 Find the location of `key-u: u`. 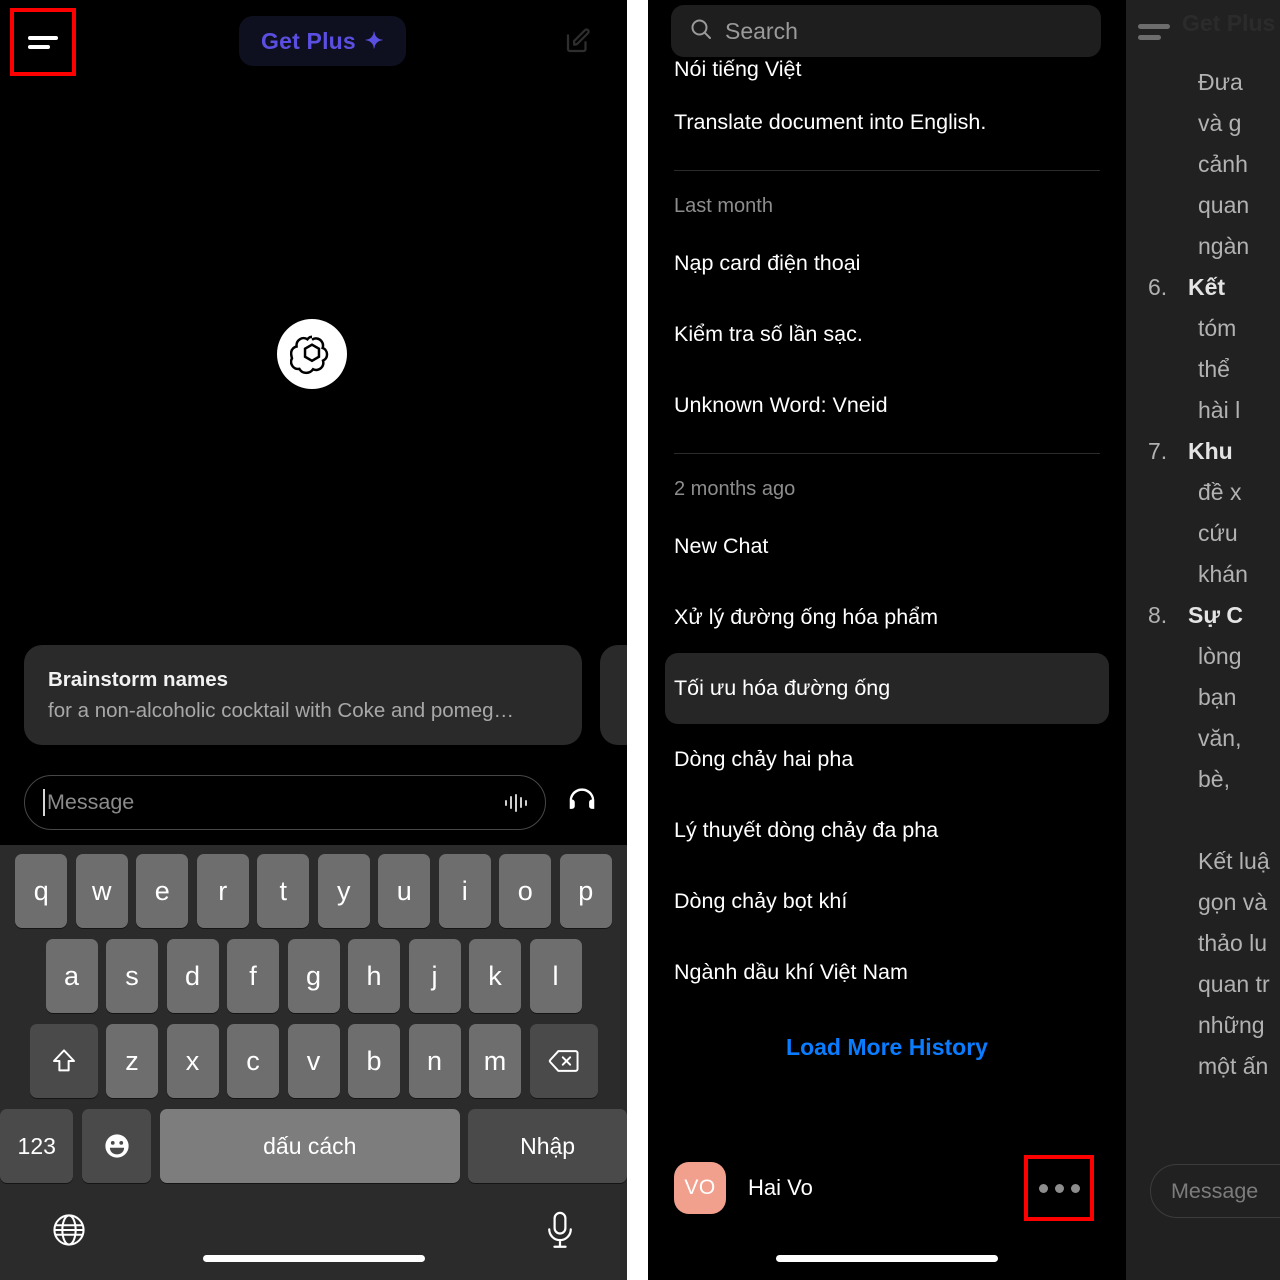

key-u: u is located at coordinates (404, 891).